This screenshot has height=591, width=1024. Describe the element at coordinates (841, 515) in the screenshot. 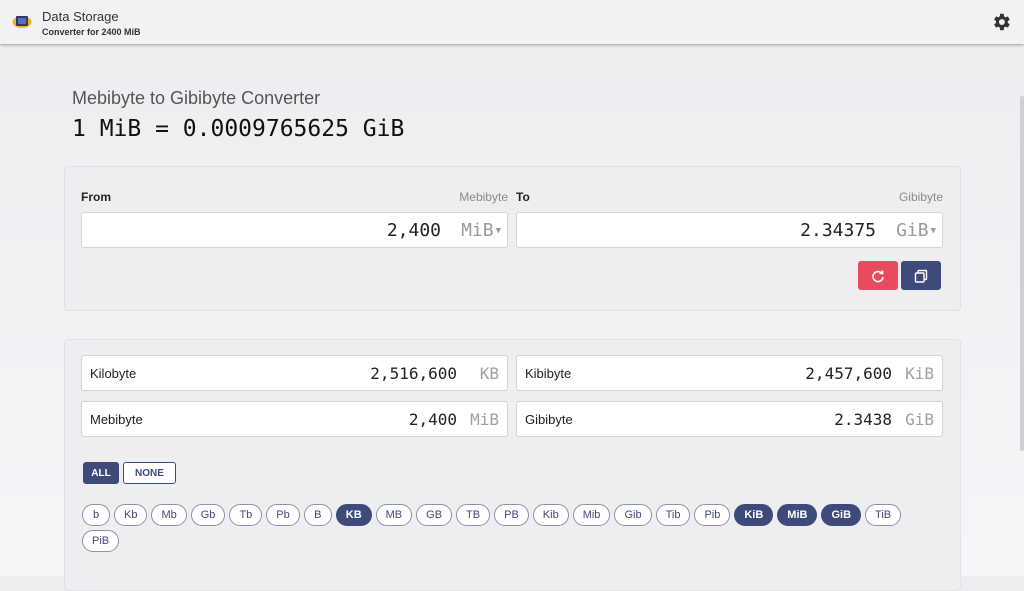

I see `unit-chip: GiB` at that location.